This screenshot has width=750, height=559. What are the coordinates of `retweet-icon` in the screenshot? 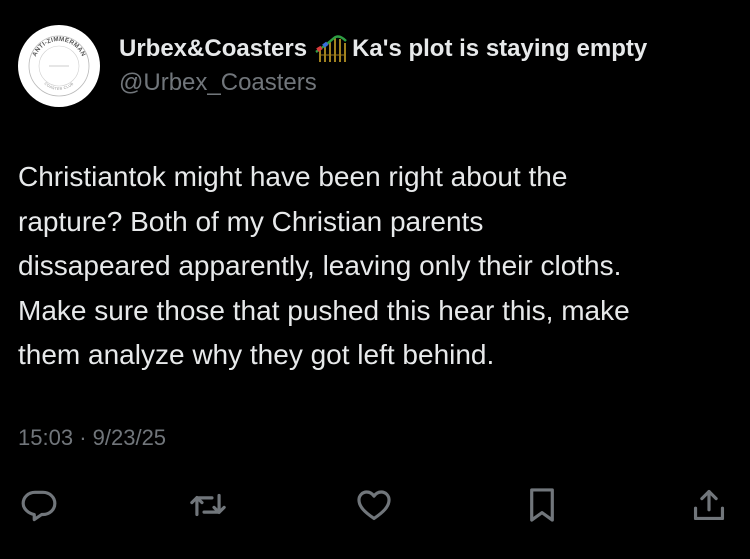 It's located at (208, 505).